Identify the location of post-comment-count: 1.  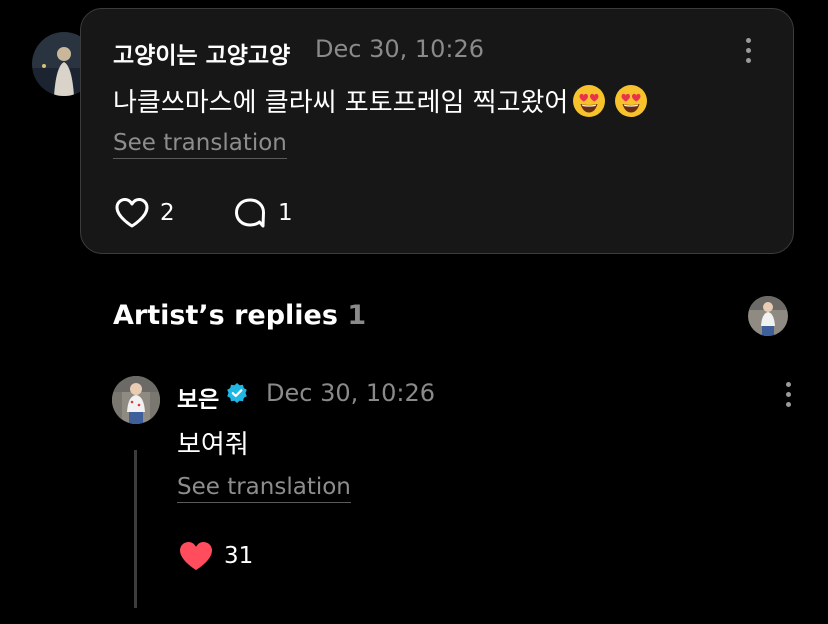
(285, 213).